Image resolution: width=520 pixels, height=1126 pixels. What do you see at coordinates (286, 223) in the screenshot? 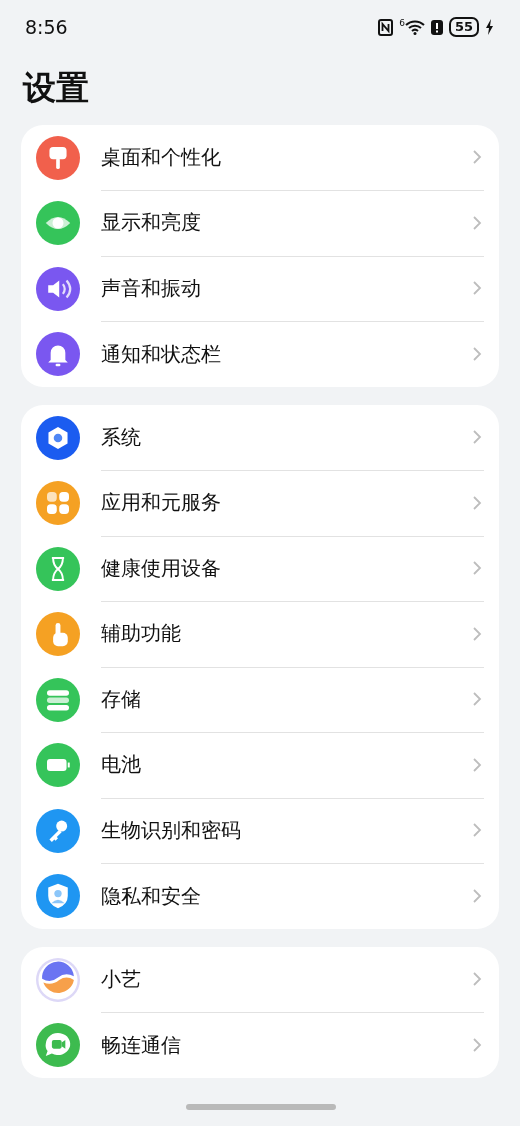
I see `settings-item: 显示和亮度` at bounding box center [286, 223].